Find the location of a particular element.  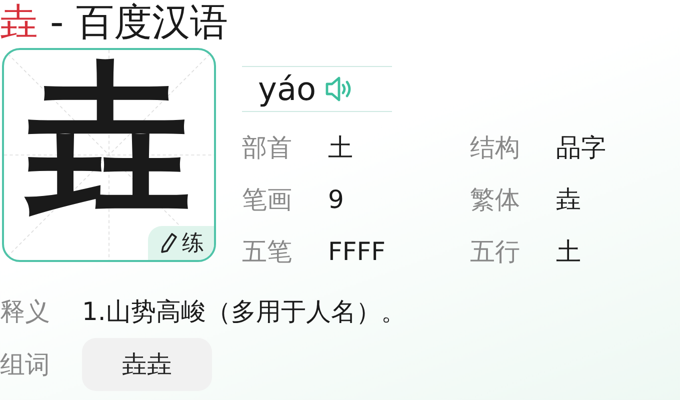

attribute-label: 繁体 is located at coordinates (495, 200).